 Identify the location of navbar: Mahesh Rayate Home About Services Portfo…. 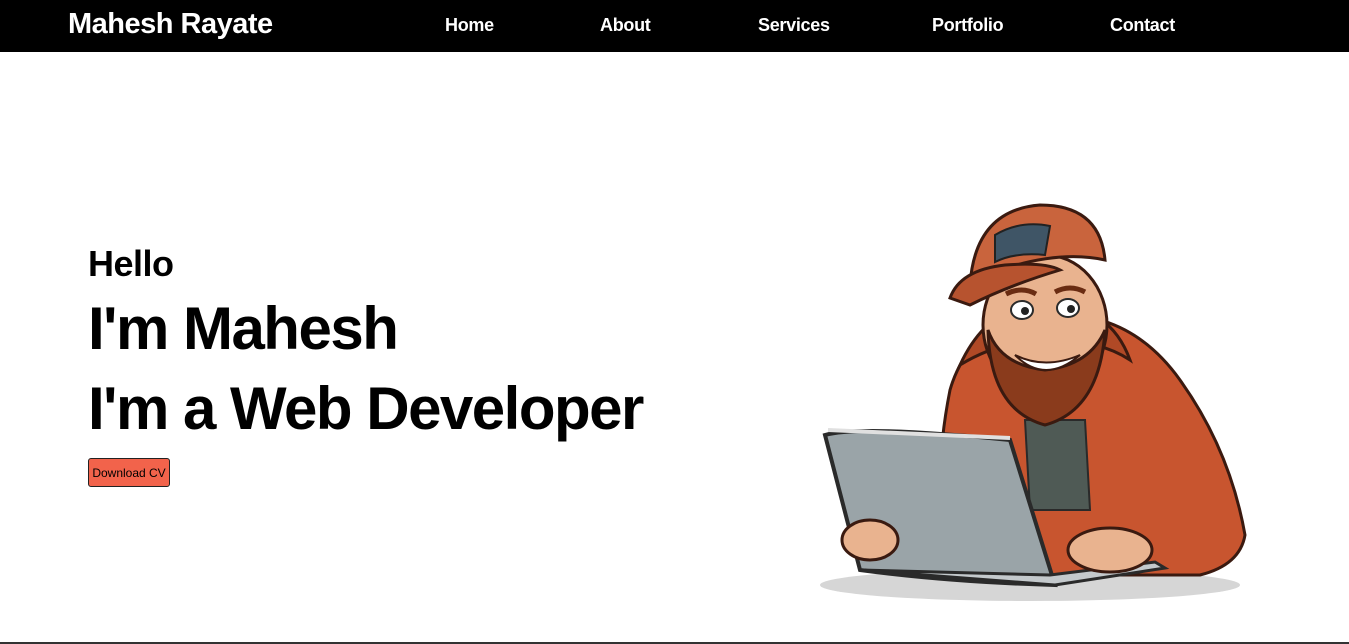
(674, 26).